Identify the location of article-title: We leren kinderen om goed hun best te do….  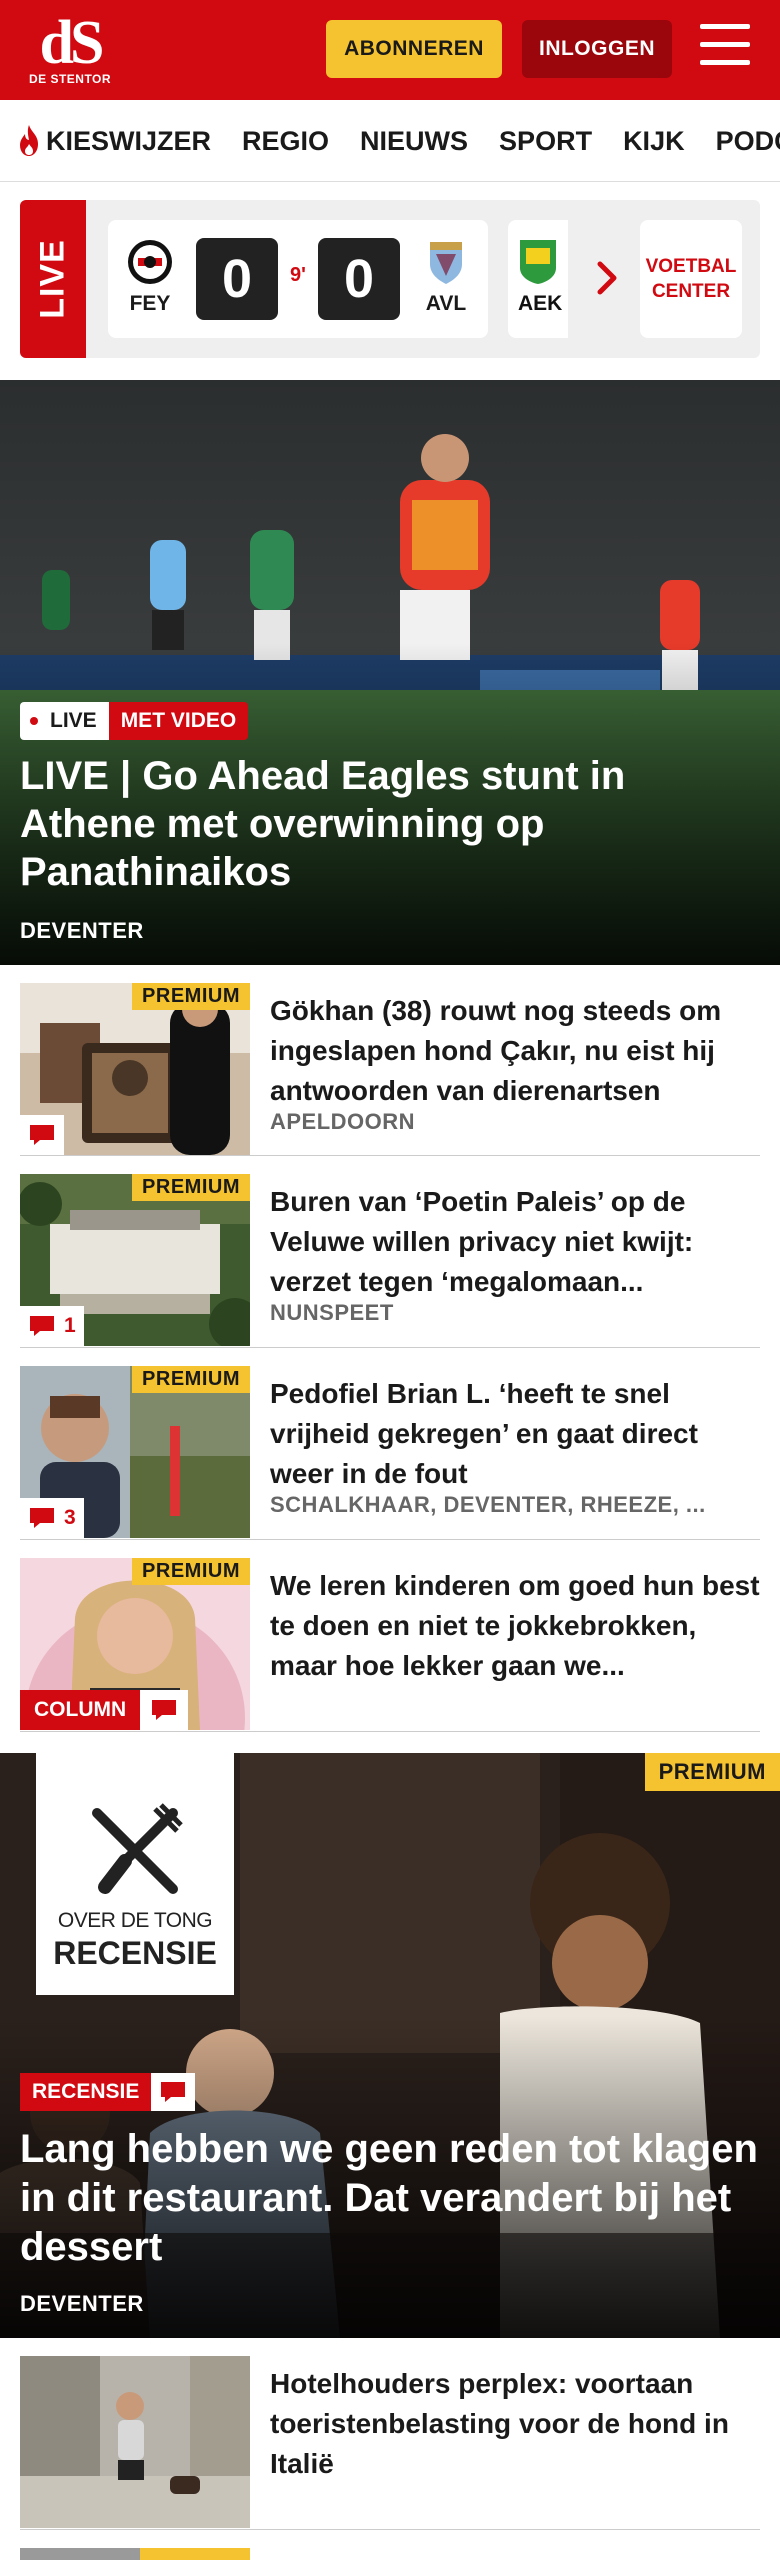
(515, 1626).